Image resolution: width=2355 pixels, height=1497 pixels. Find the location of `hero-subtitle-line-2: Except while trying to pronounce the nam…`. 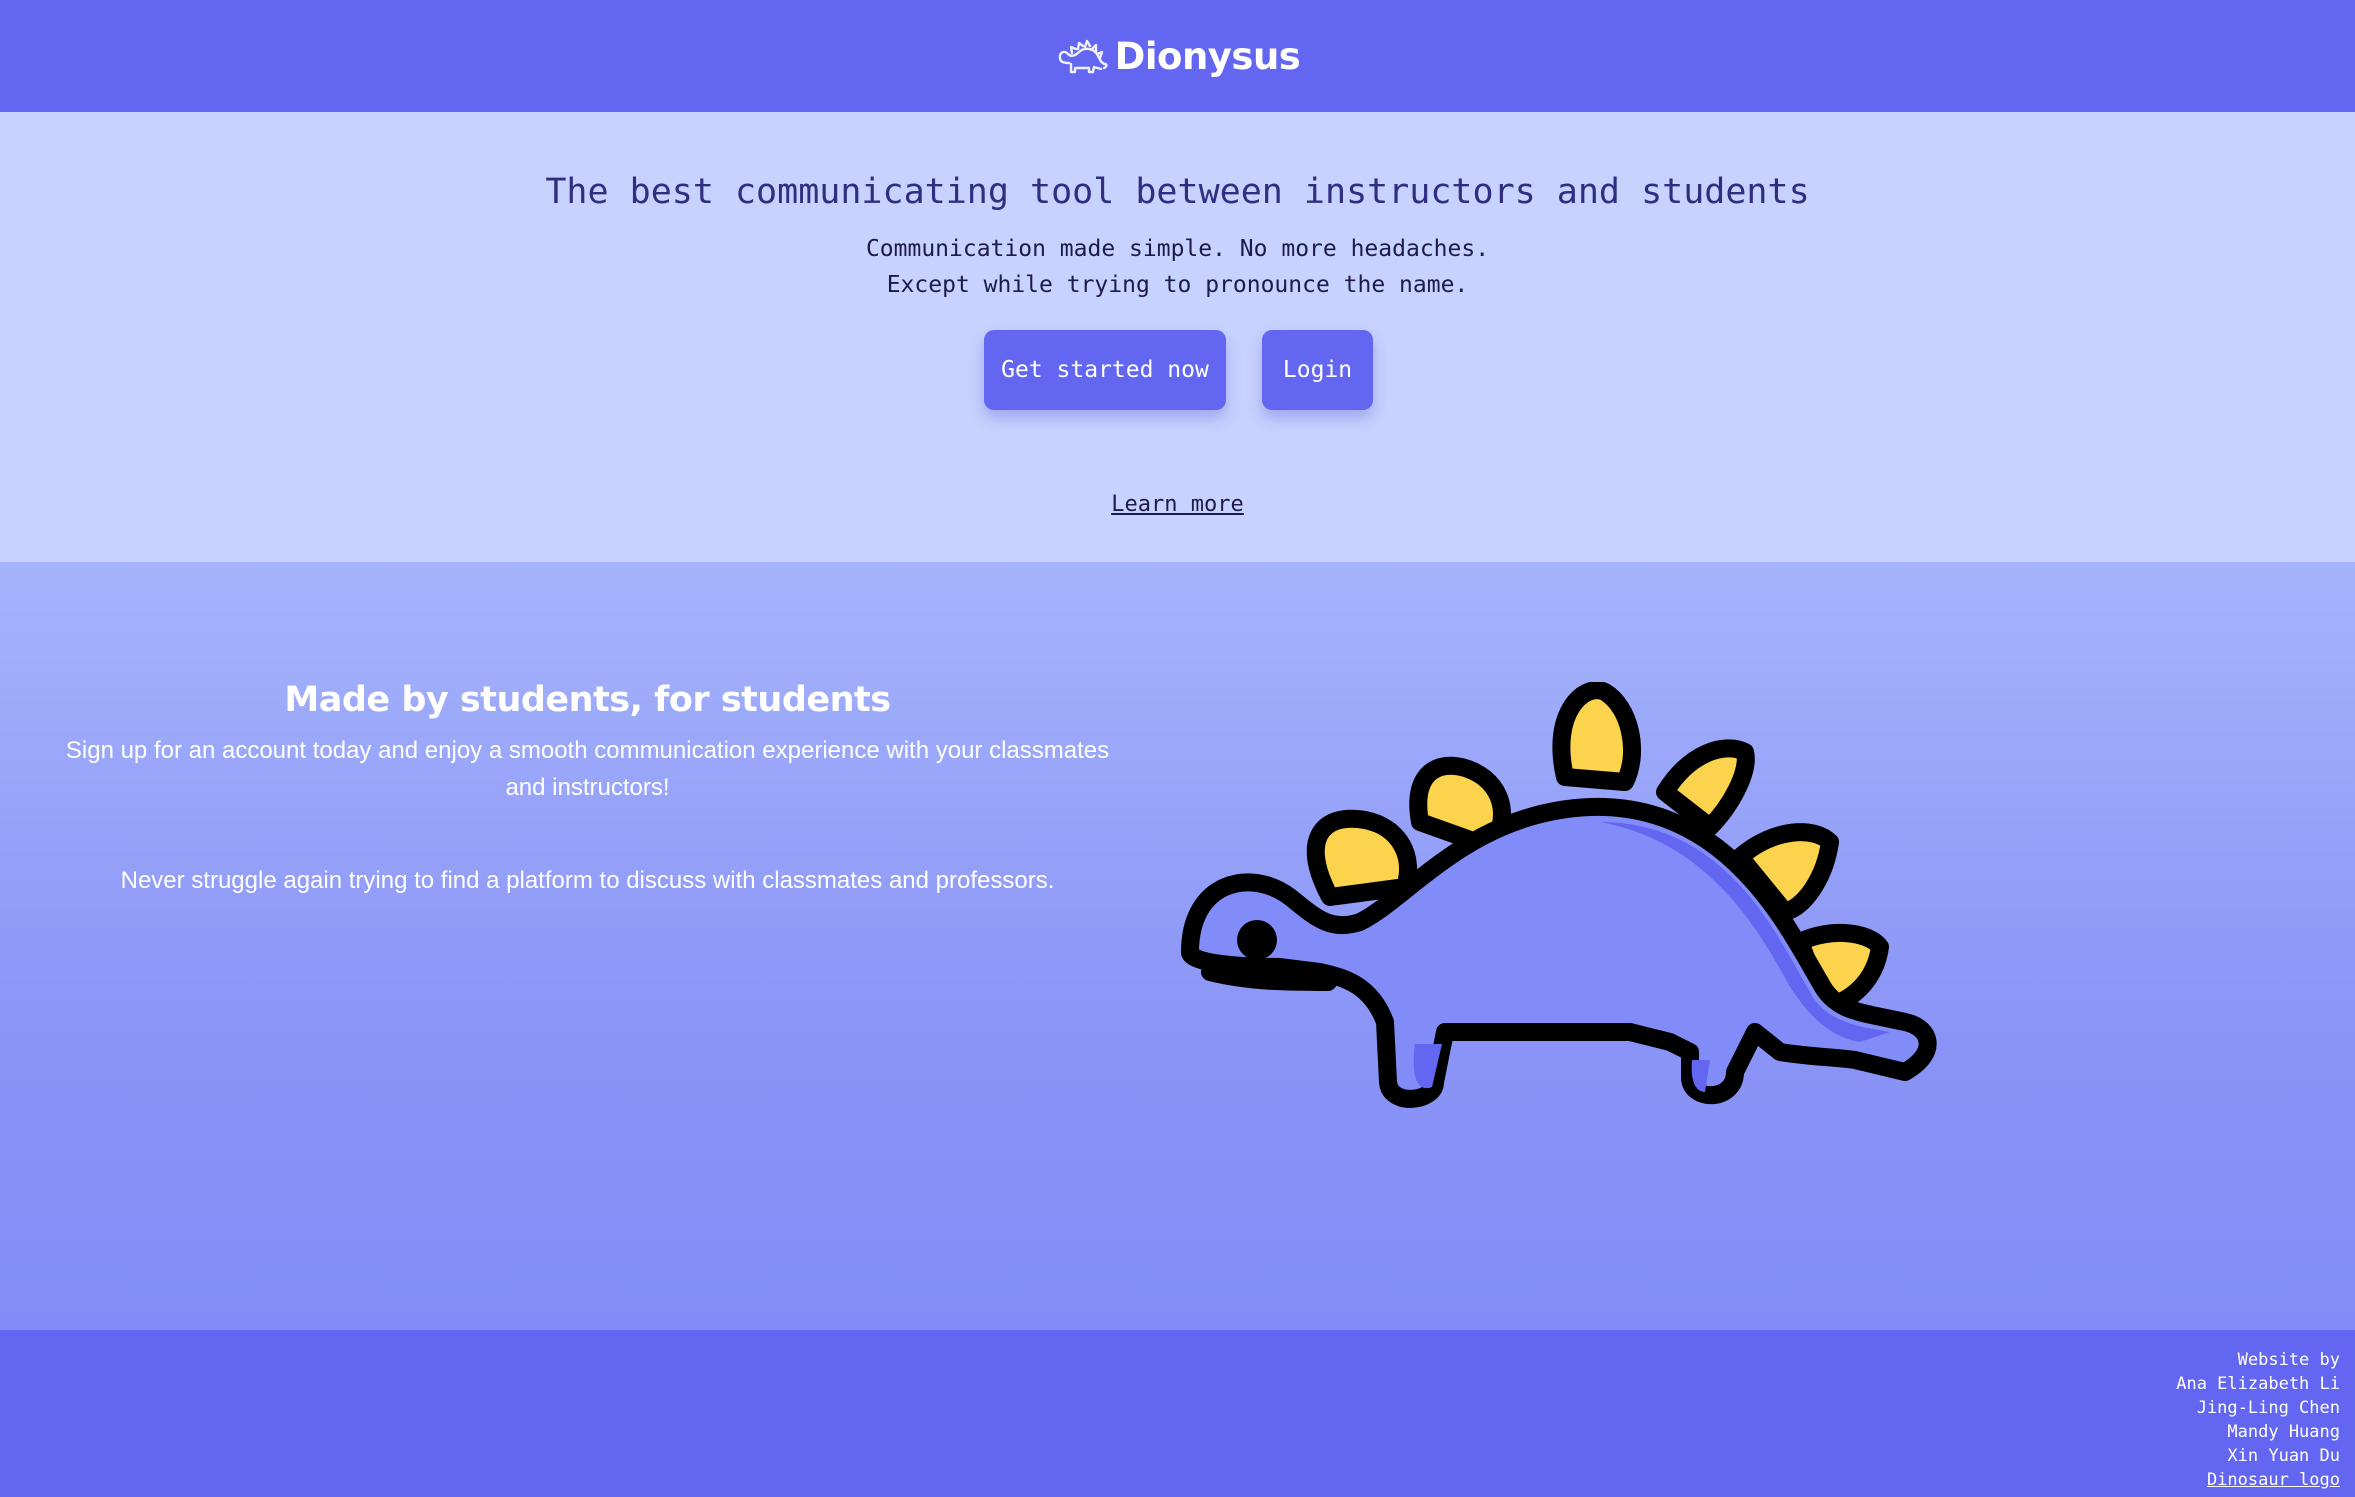

hero-subtitle-line-2: Except while trying to pronounce the nam… is located at coordinates (1177, 285).